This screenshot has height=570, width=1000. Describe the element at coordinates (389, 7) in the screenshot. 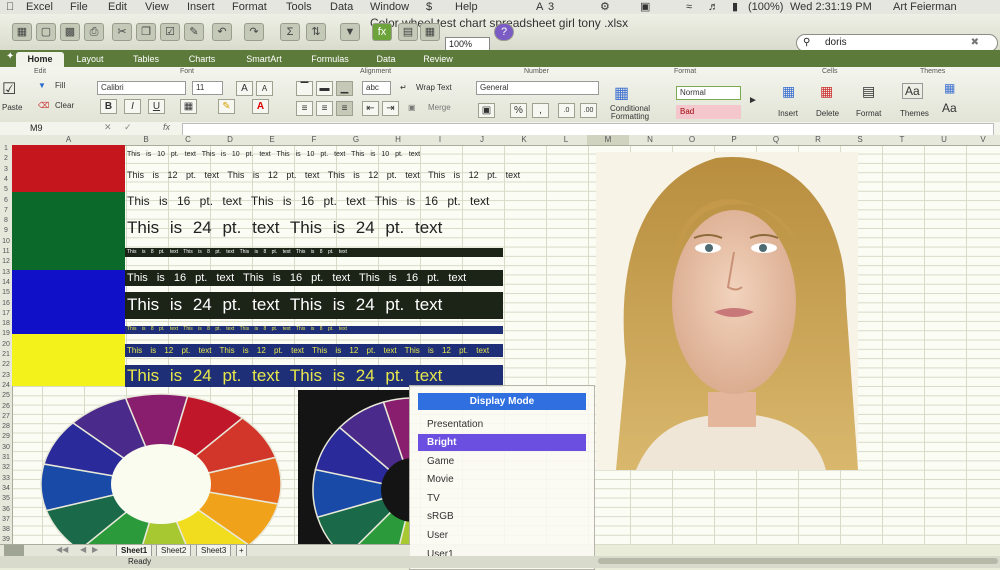

I see `menu-window: Window` at that location.